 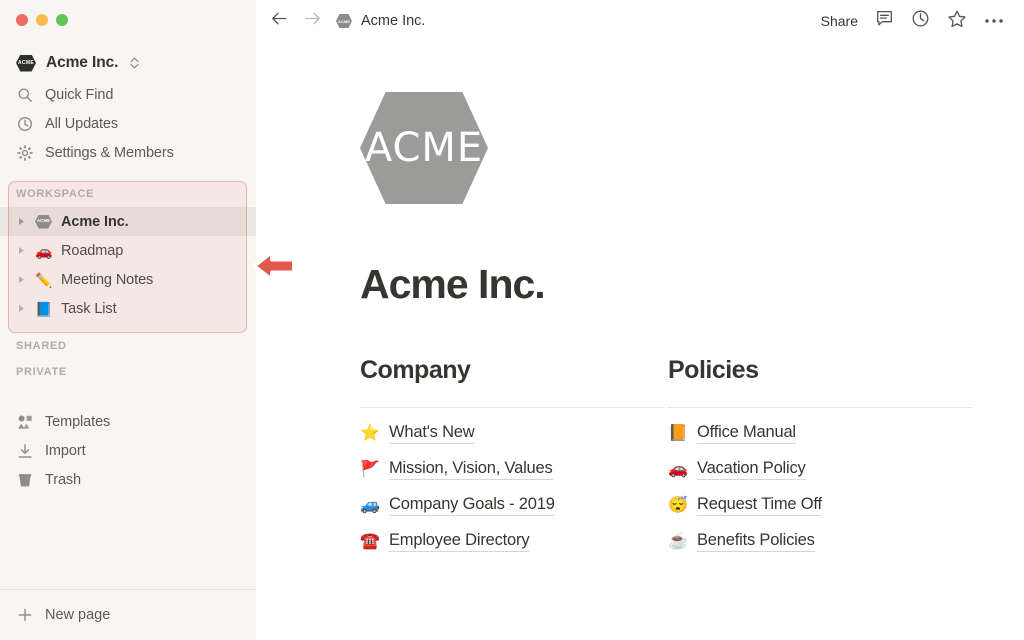 I want to click on window-traffic-lights, so click(x=128, y=17).